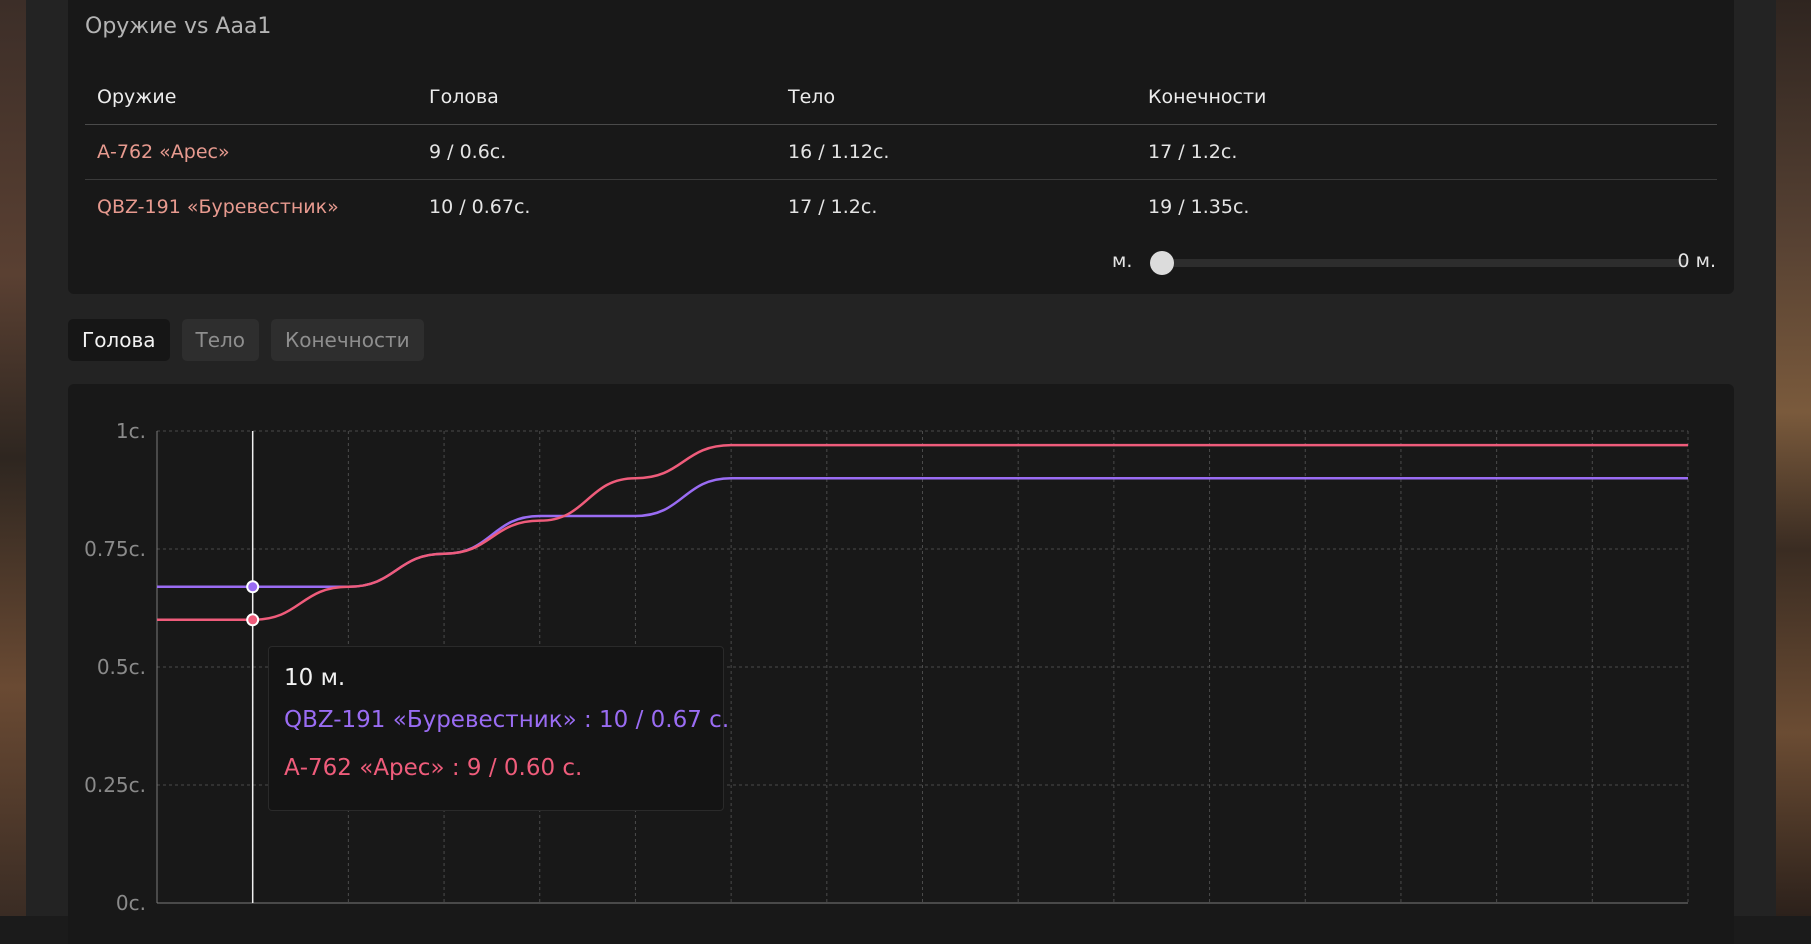 The width and height of the screenshot is (1811, 944). I want to click on table-header-row: Оружие Голова Тело Конечности, so click(901, 97).